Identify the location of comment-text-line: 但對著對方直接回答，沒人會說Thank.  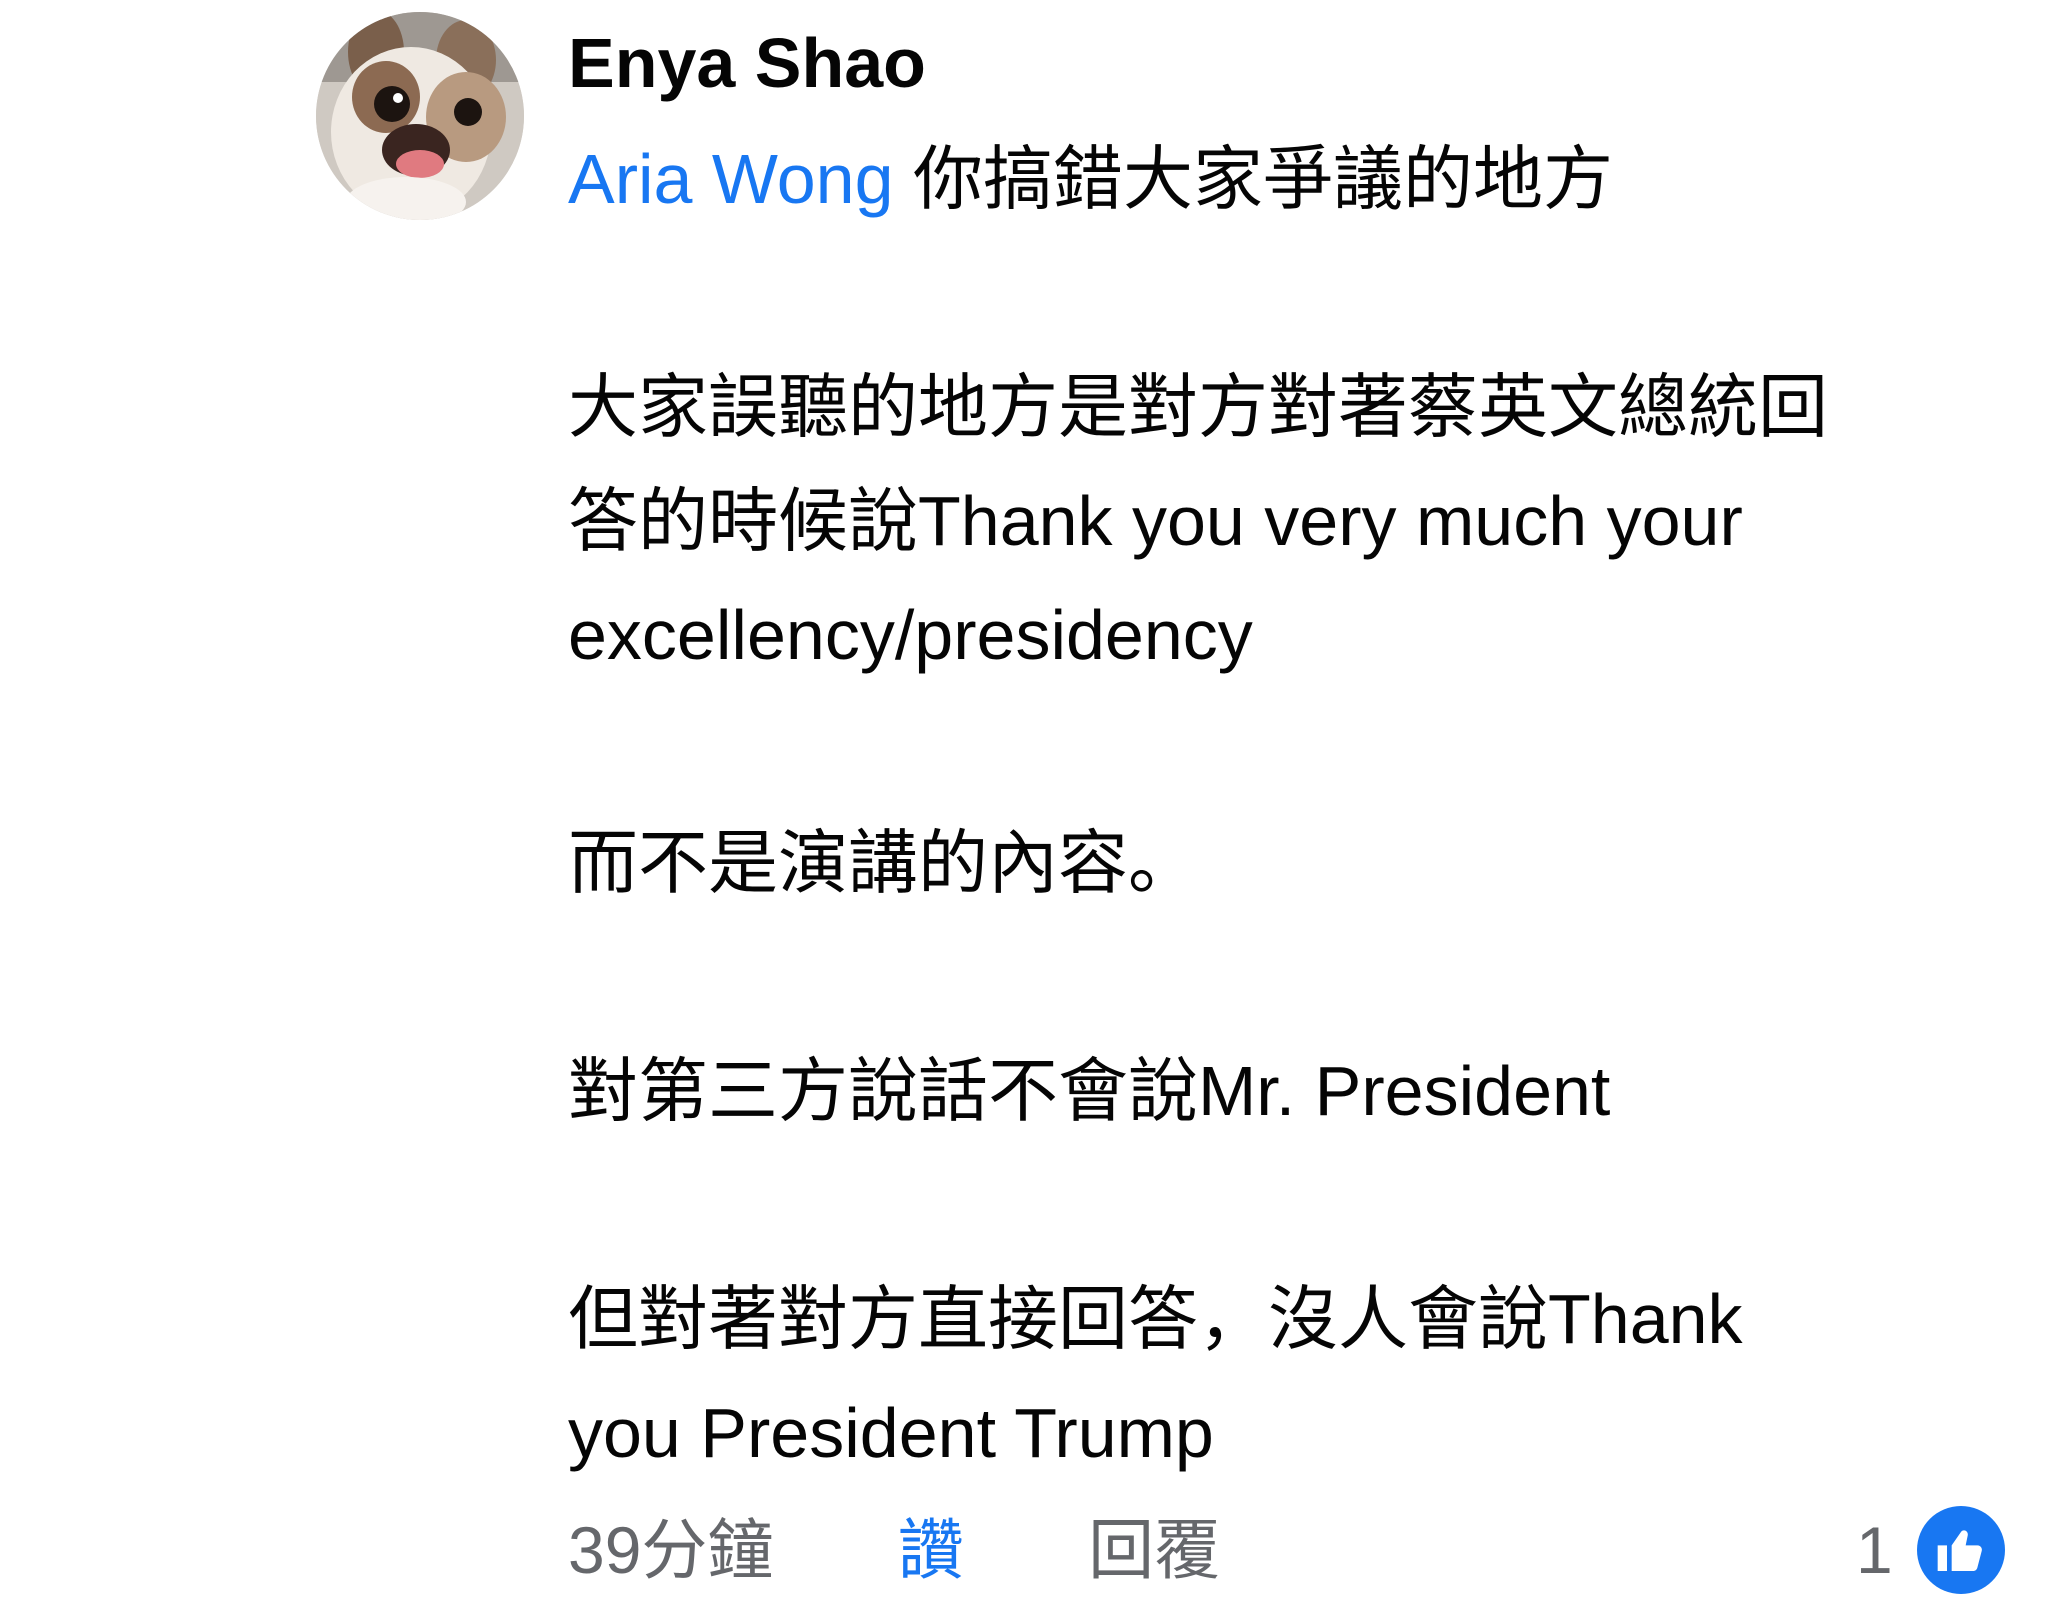
(1155, 1319).